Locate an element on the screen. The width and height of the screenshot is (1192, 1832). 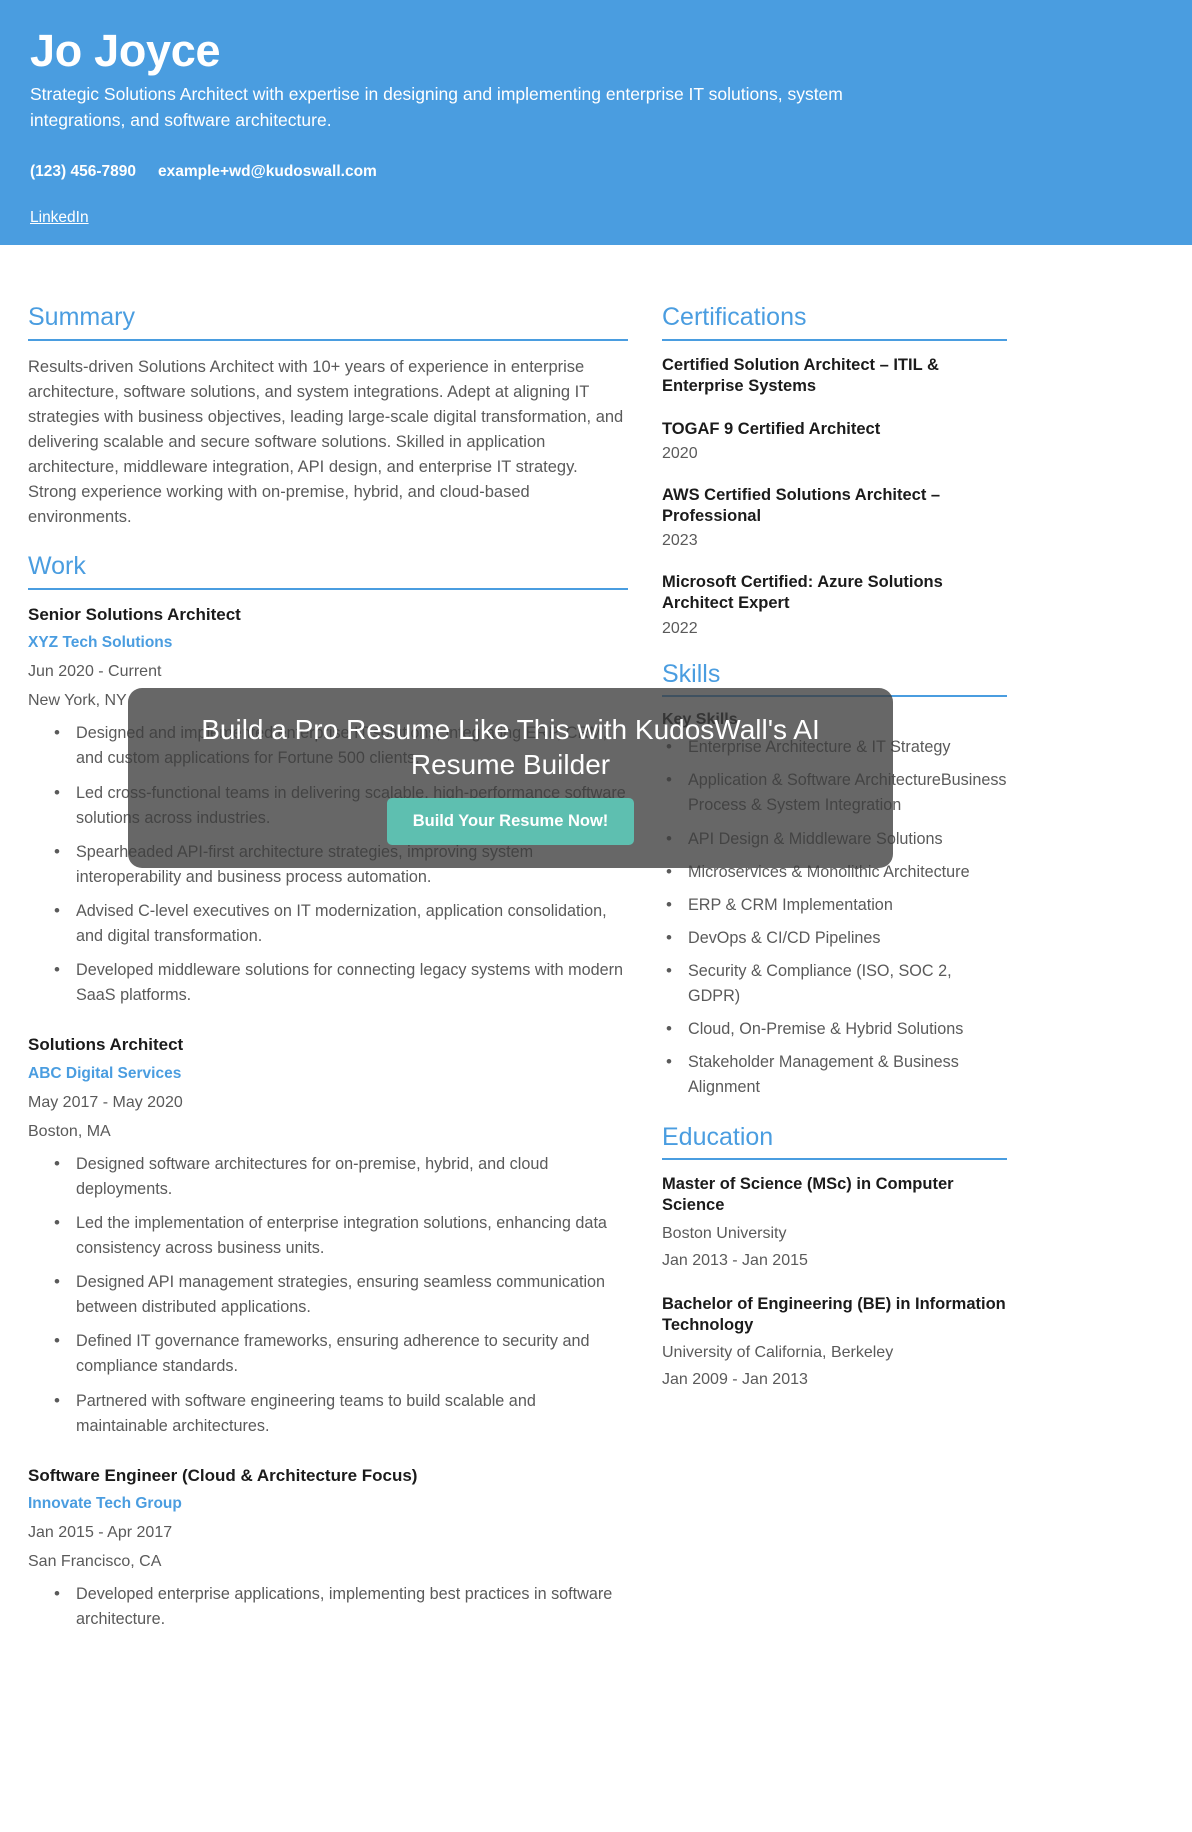
header-contact-row: (123) 456-7890 example+wd@kudoswall.com is located at coordinates (596, 172).